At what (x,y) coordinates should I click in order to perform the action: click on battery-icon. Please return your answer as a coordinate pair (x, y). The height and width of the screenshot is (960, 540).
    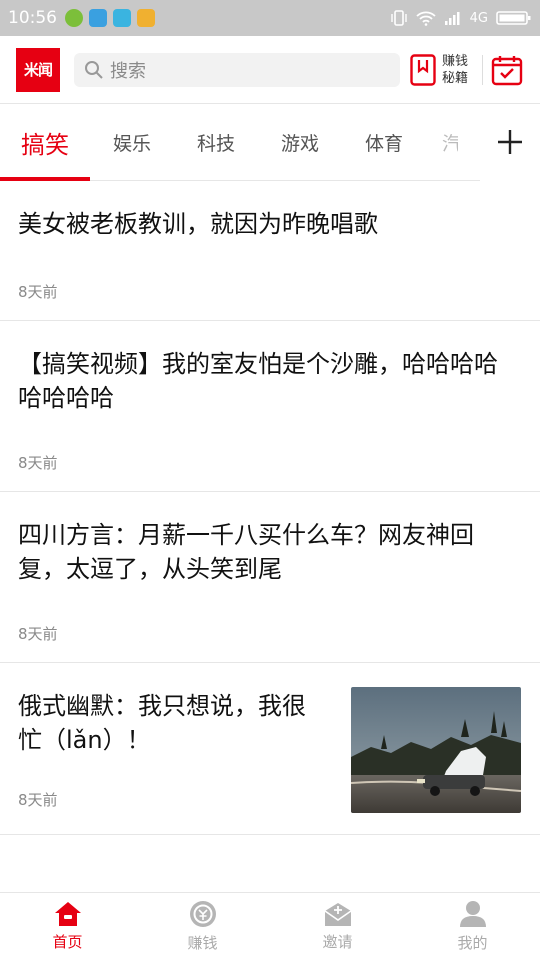
    Looking at the image, I should click on (513, 18).